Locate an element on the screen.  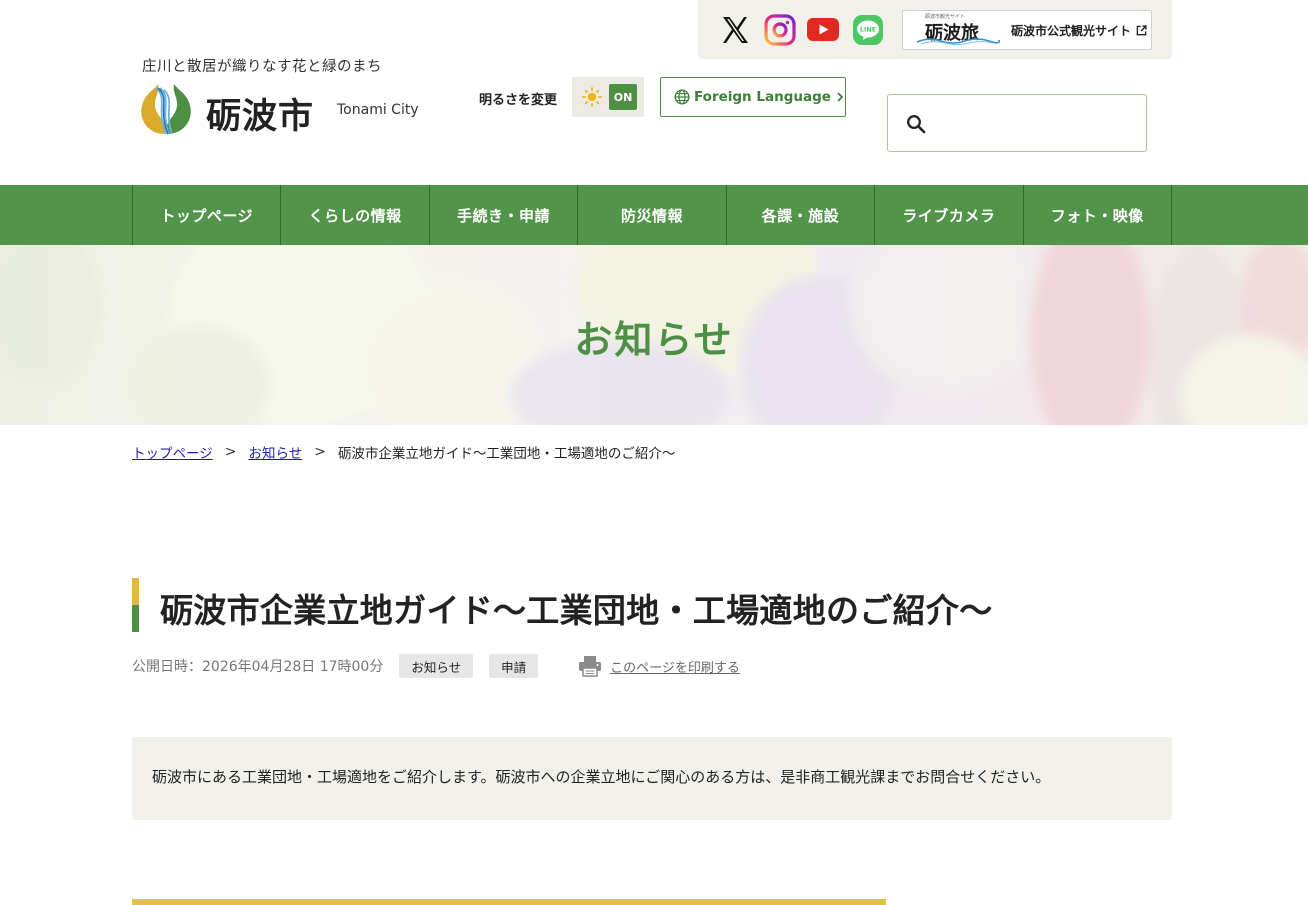
print-button: このページを印刷する is located at coordinates (659, 666).